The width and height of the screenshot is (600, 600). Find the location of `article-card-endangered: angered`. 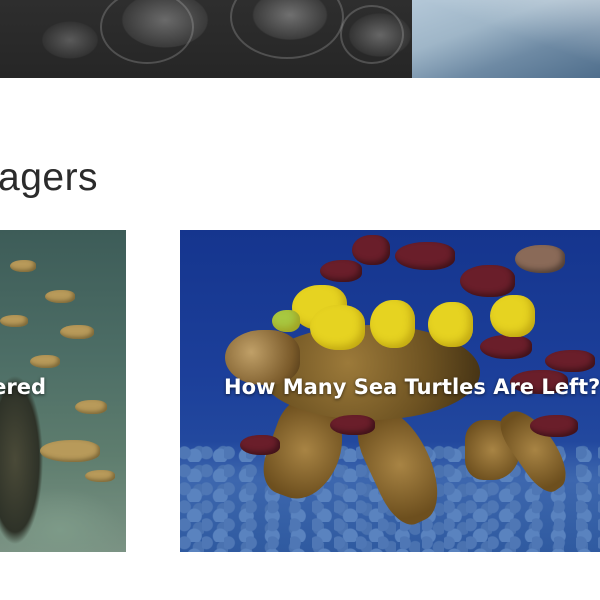

article-card-endangered: angered is located at coordinates (63, 391).